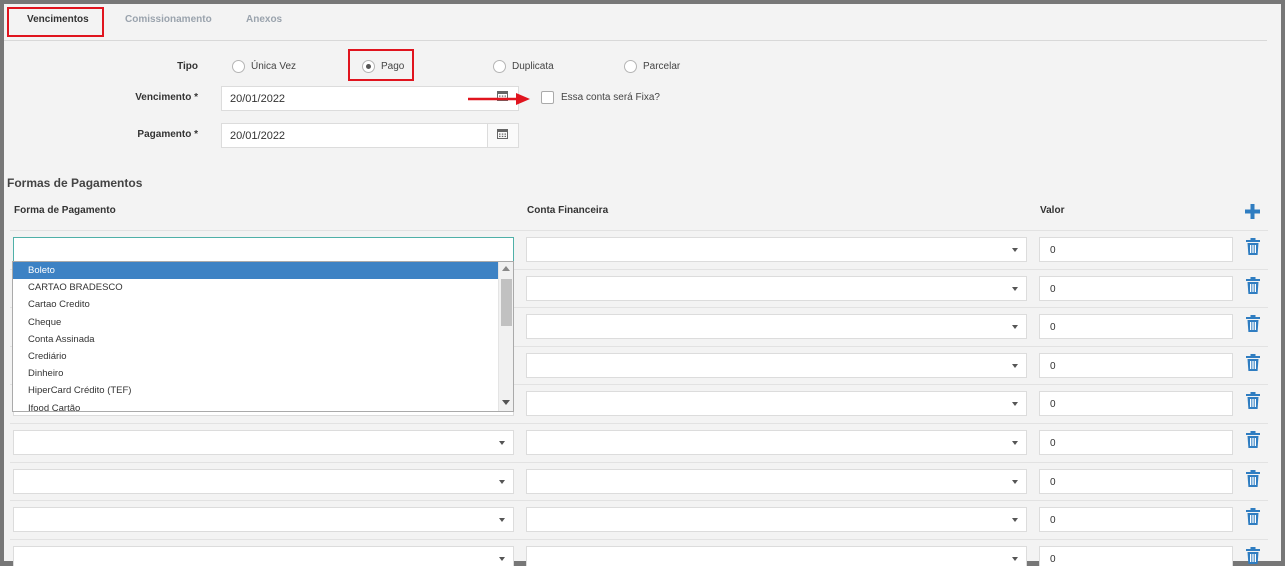 The height and width of the screenshot is (566, 1285). What do you see at coordinates (506, 302) in the screenshot?
I see `scrollbar-thumb` at bounding box center [506, 302].